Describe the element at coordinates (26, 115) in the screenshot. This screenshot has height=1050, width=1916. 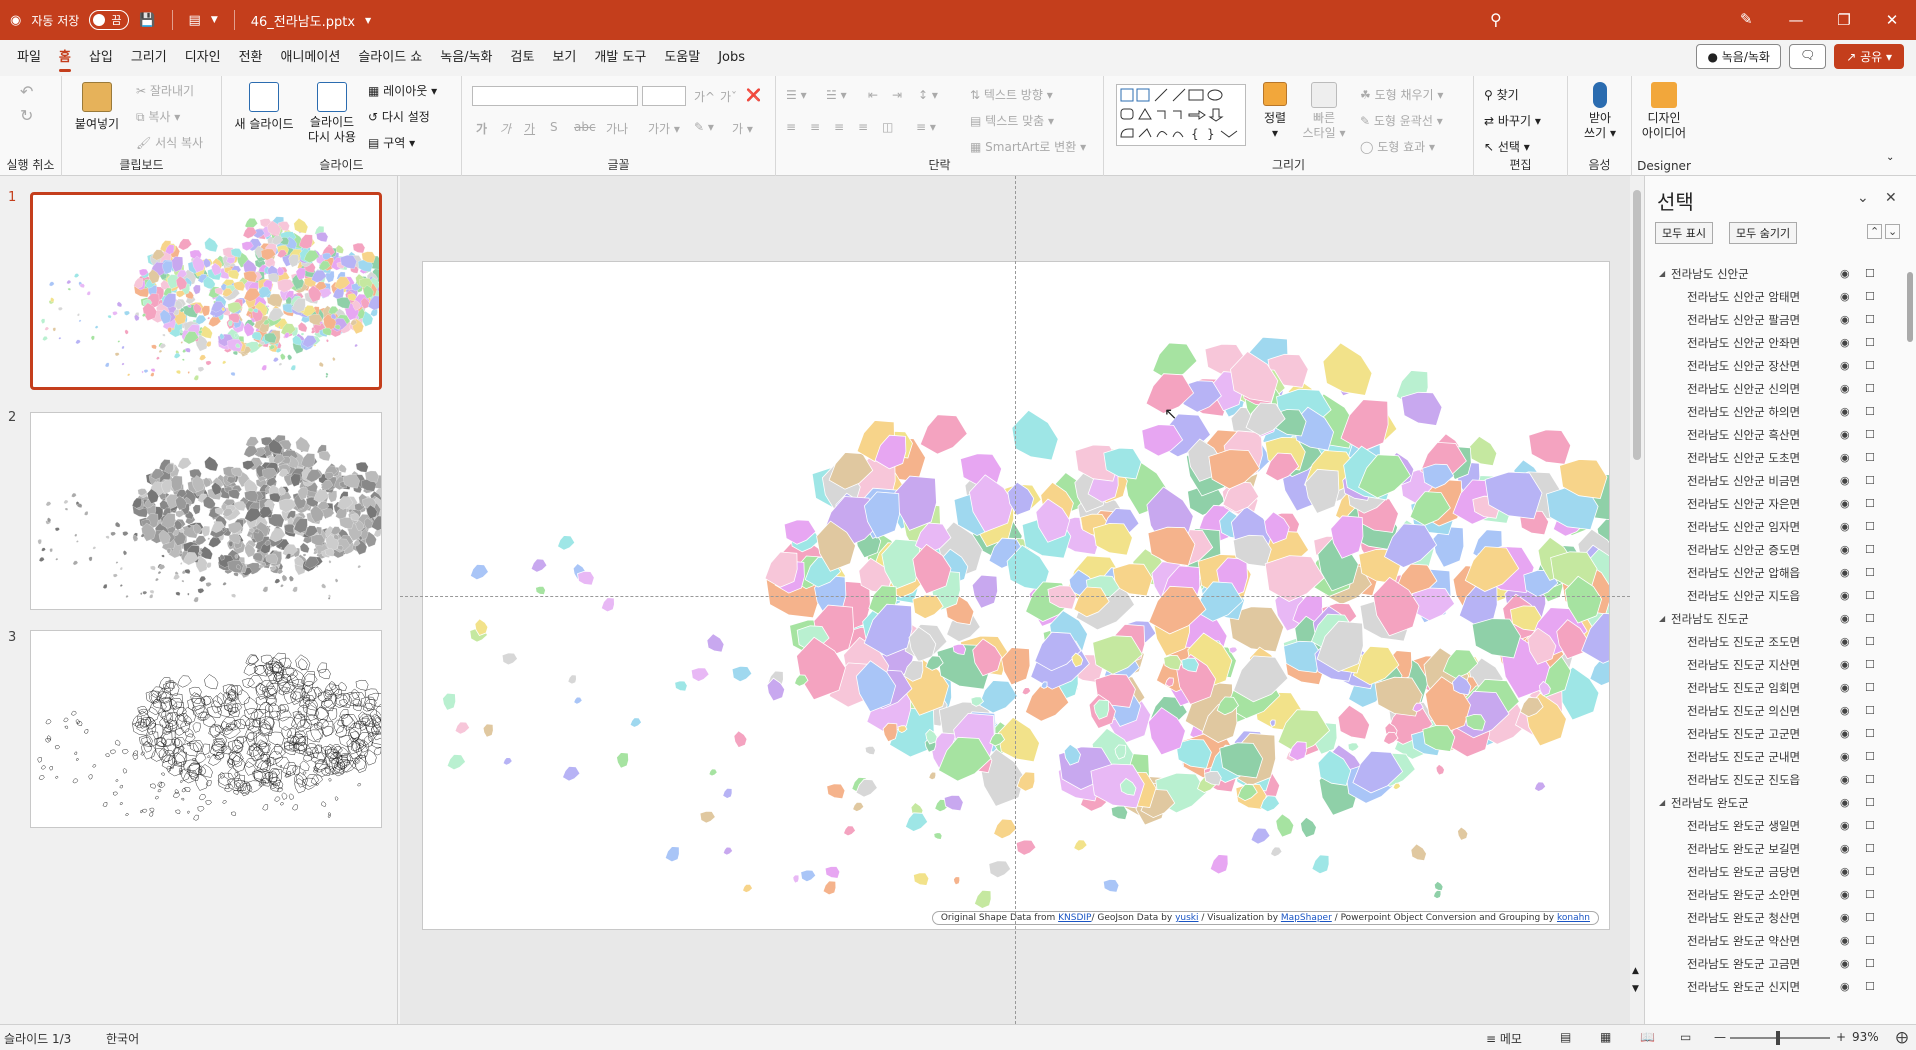
I see `redo-icon: ↻` at that location.